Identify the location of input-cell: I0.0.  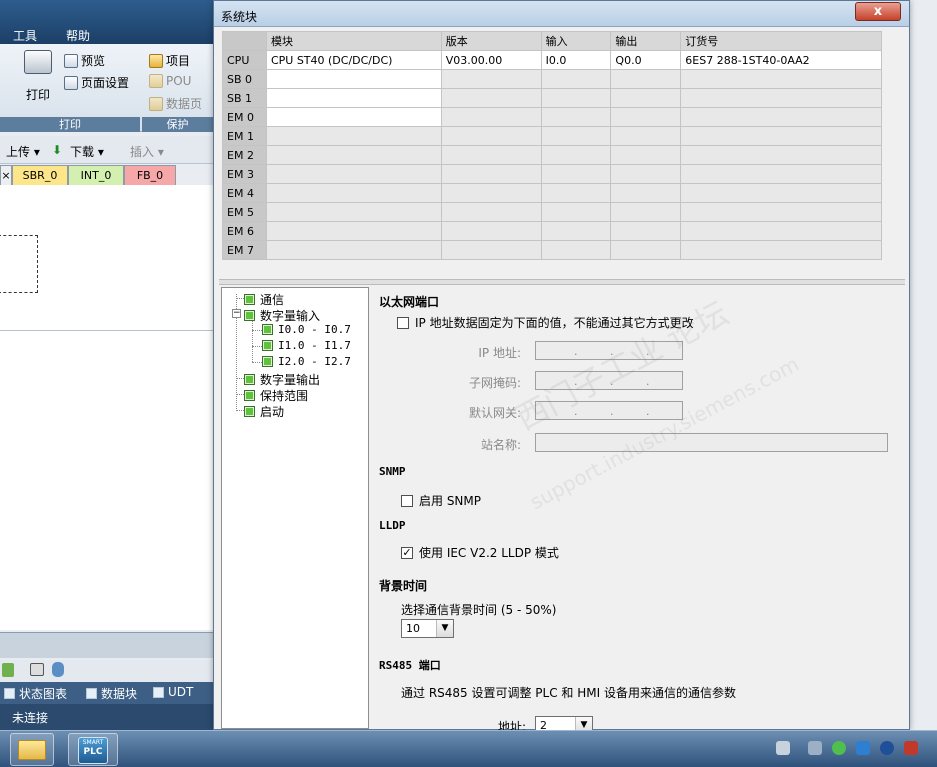
(576, 60).